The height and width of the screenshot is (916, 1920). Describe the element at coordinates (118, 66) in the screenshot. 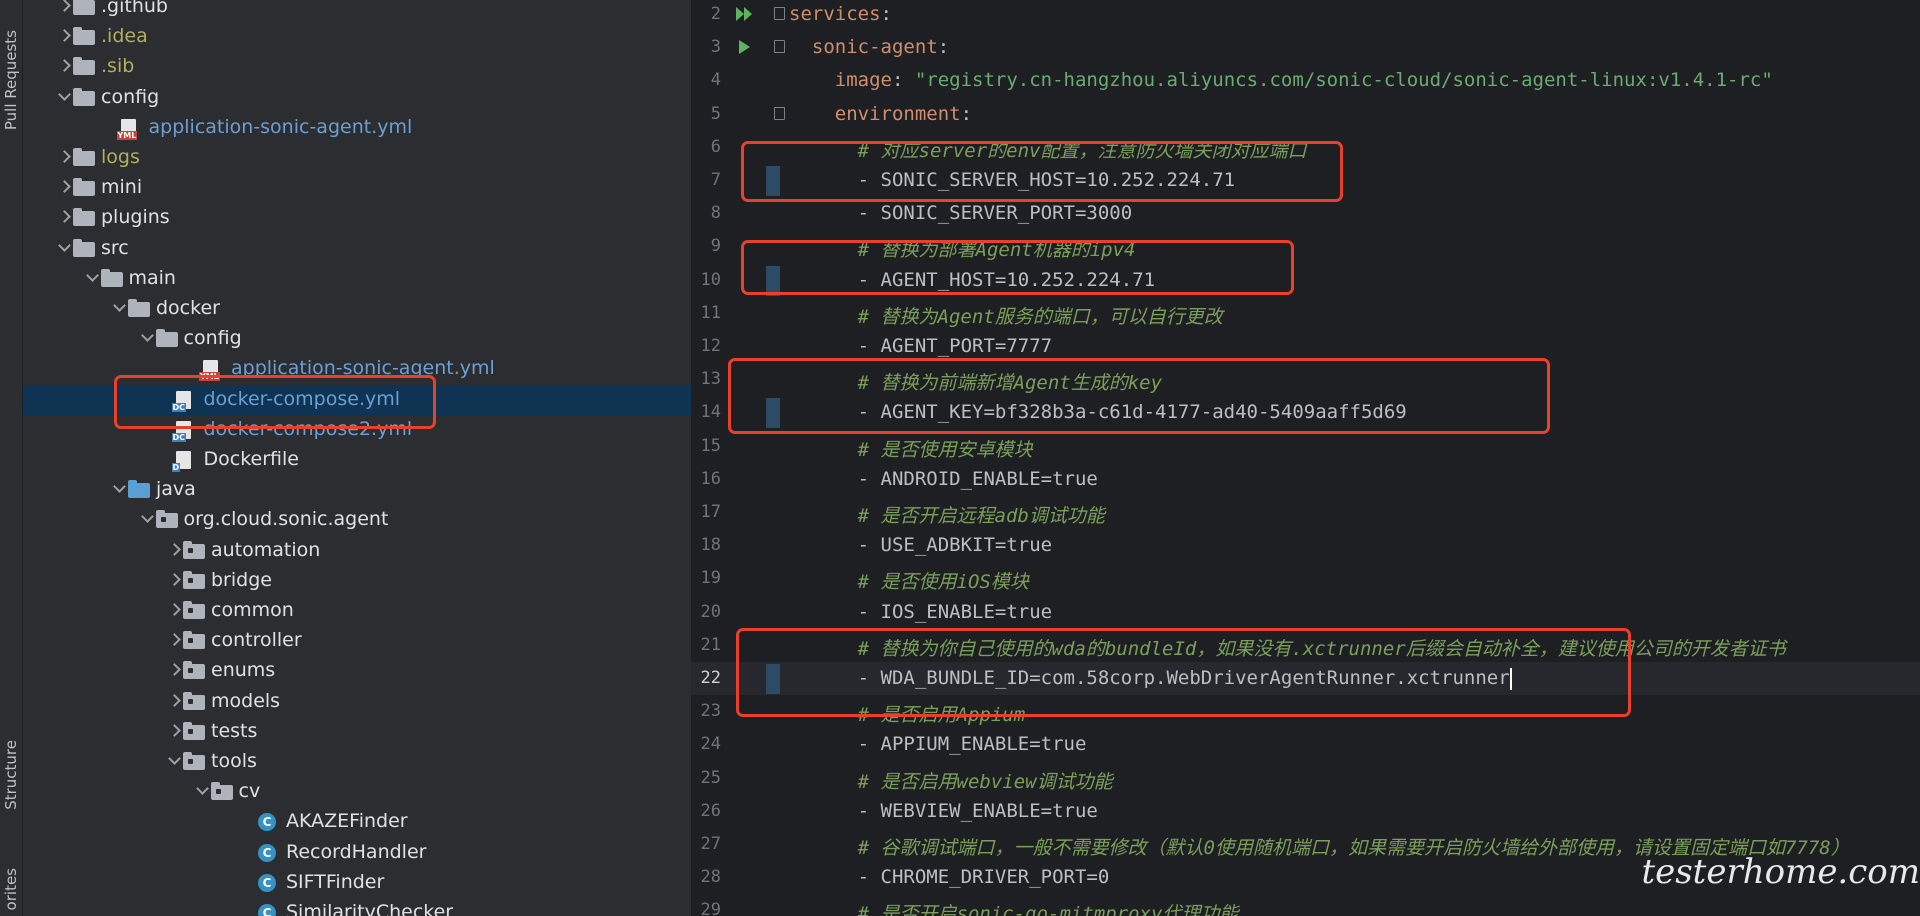

I see `tree-item-label: .sib` at that location.